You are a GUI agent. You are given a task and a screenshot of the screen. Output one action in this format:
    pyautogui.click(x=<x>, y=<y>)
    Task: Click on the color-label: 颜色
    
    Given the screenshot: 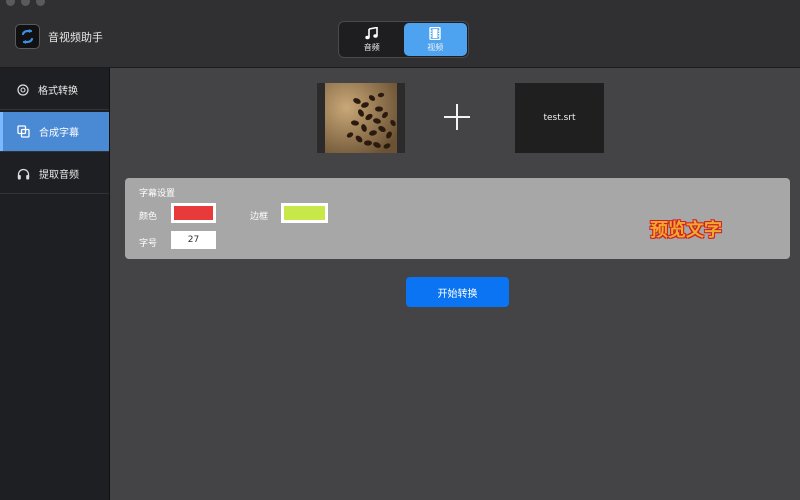 What is the action you would take?
    pyautogui.click(x=148, y=217)
    